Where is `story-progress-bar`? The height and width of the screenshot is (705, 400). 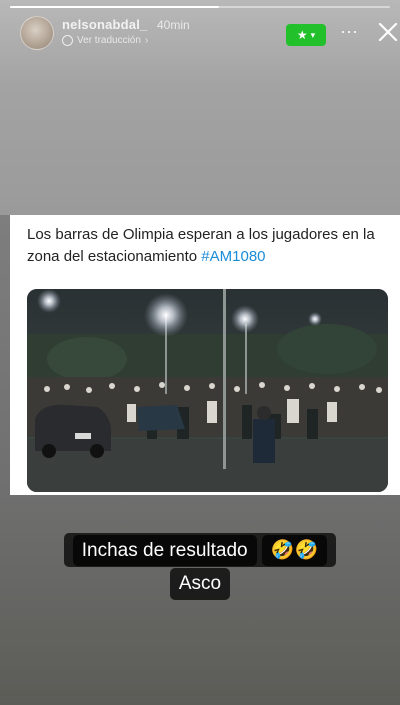 story-progress-bar is located at coordinates (200, 7).